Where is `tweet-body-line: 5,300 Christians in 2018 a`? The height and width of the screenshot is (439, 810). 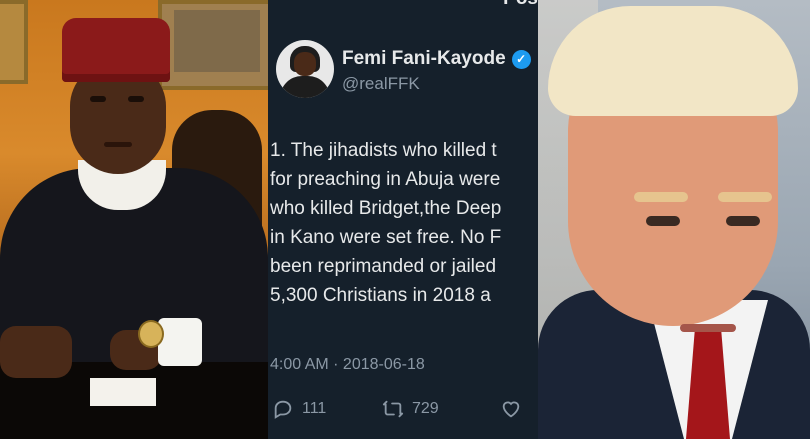
tweet-body-line: 5,300 Christians in 2018 a is located at coordinates (380, 295).